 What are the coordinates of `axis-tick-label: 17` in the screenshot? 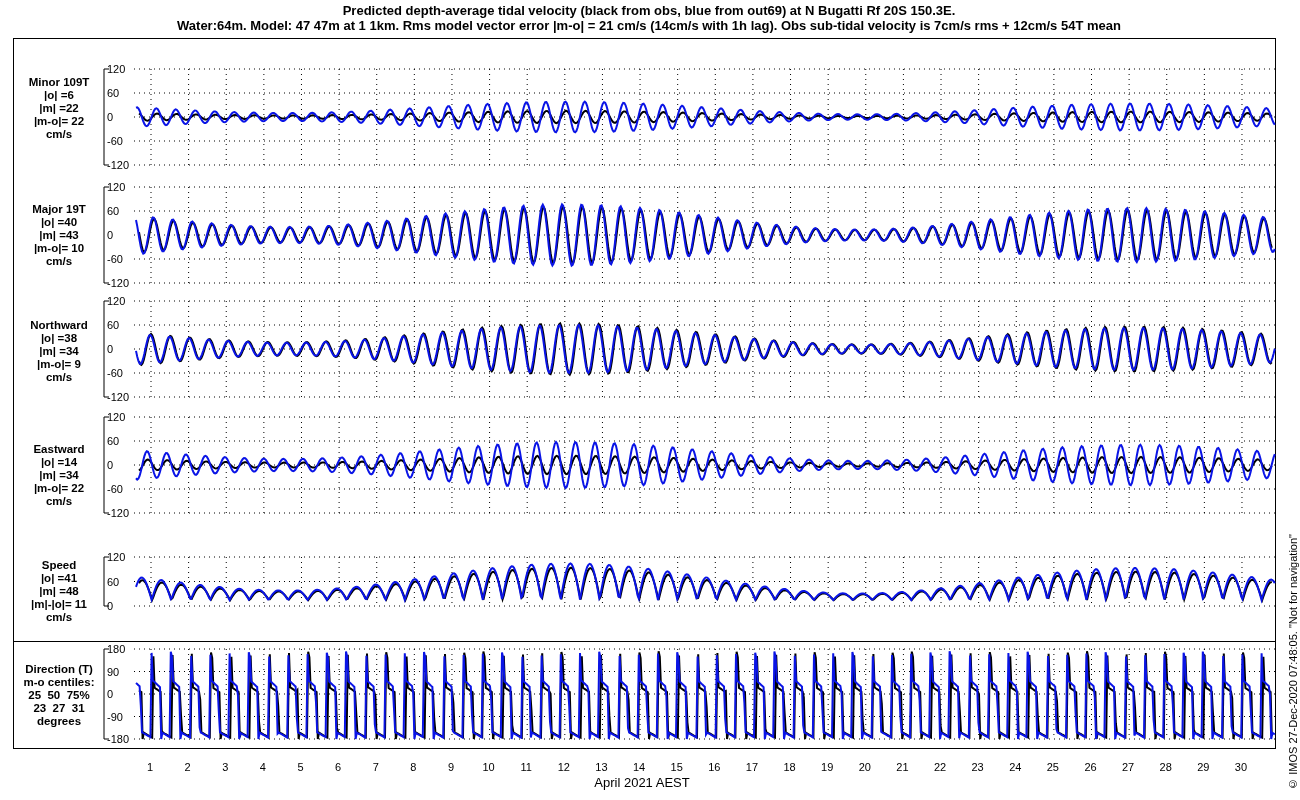 It's located at (752, 767).